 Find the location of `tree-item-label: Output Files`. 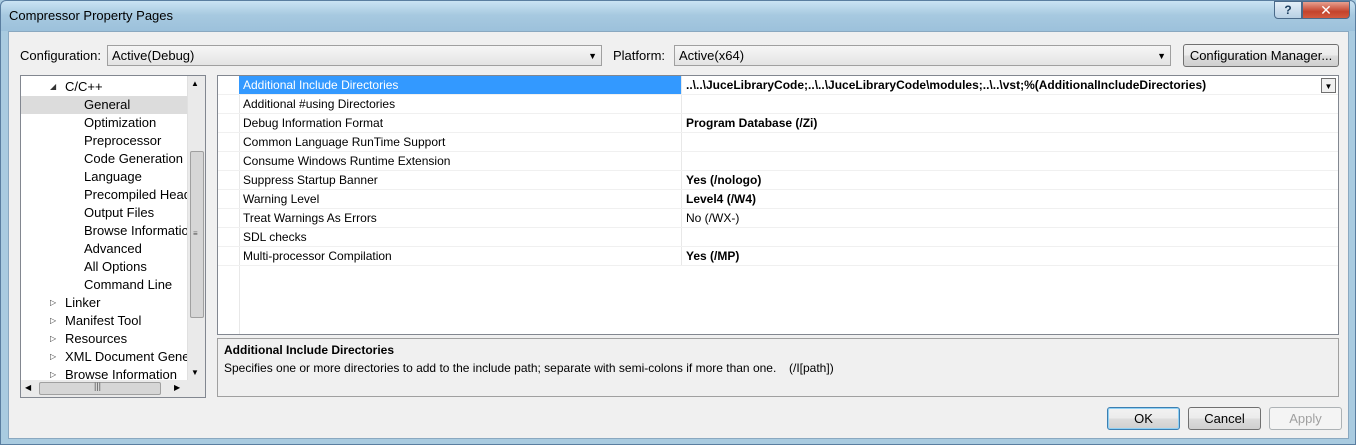

tree-item-label: Output Files is located at coordinates (119, 212).